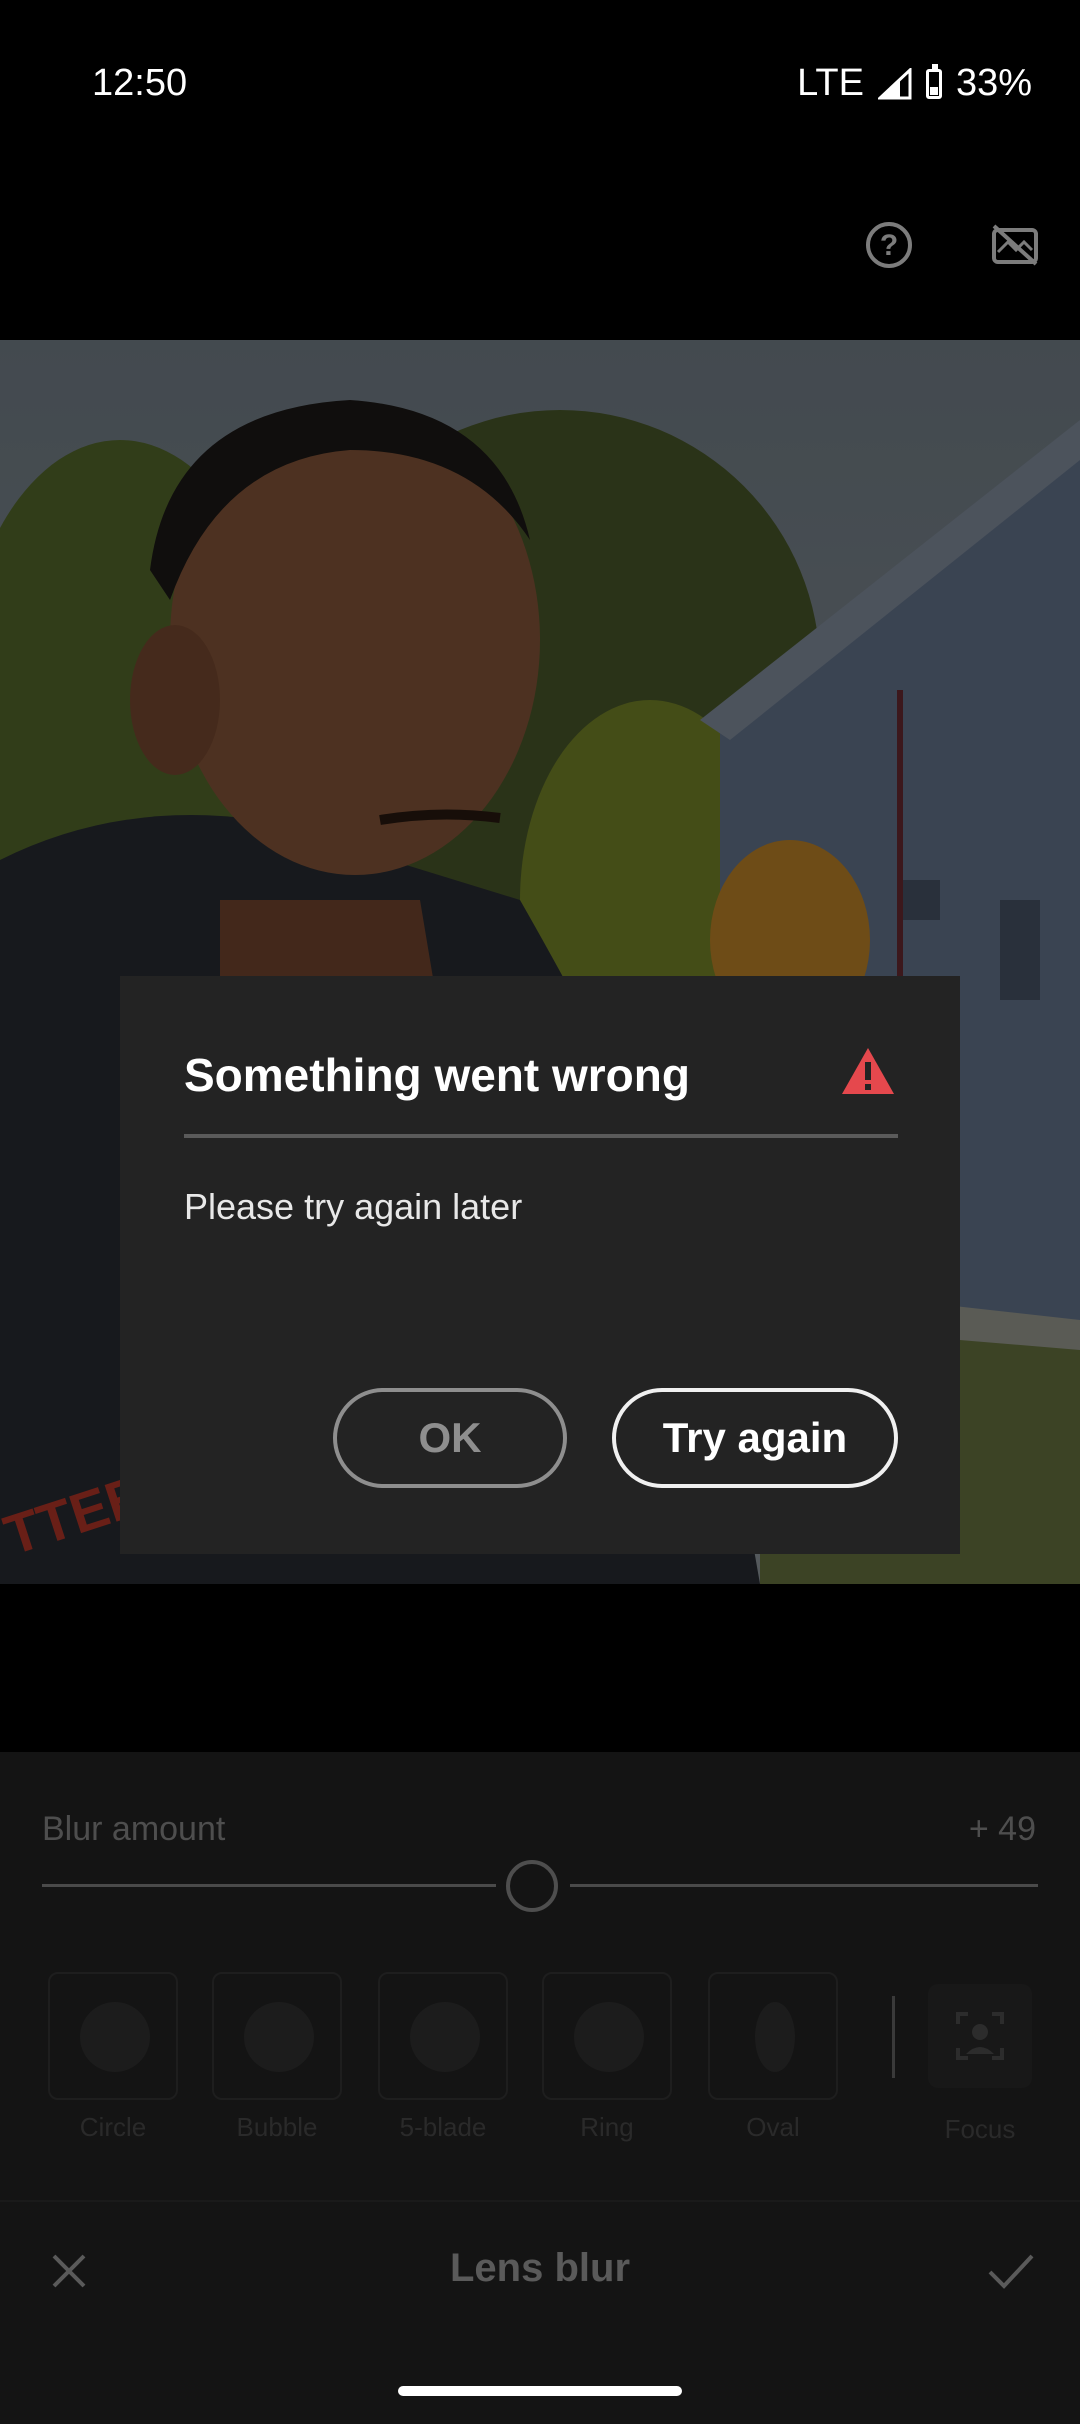 Image resolution: width=1080 pixels, height=2424 pixels. Describe the element at coordinates (353, 1206) in the screenshot. I see `dialog-message: Please try again later` at that location.